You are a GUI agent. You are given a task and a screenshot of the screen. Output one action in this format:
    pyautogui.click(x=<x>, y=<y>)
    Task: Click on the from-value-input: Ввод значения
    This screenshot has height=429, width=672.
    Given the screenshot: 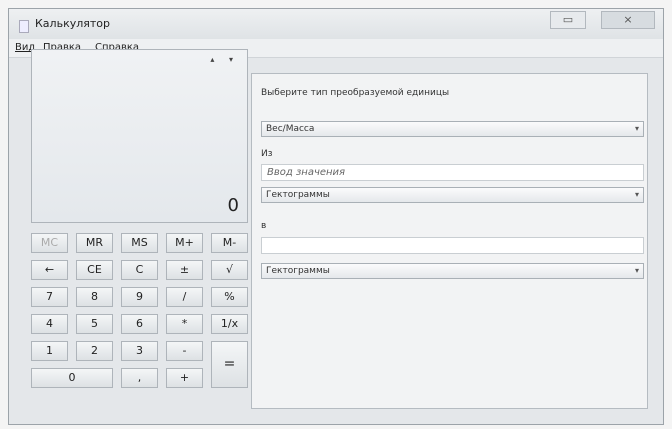 What is the action you would take?
    pyautogui.click(x=452, y=172)
    